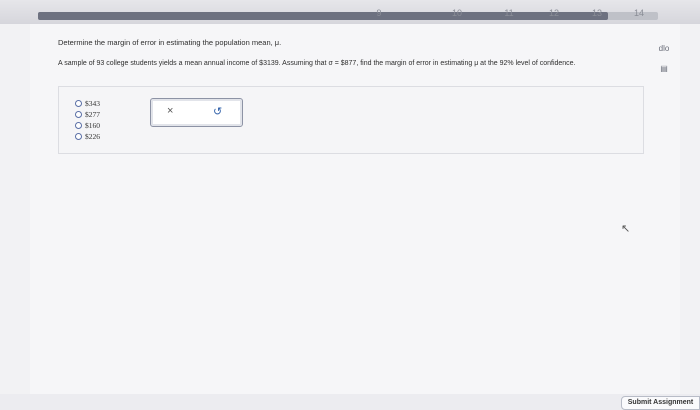 The image size is (700, 410). What do you see at coordinates (351, 120) in the screenshot?
I see `answer-panel` at bounding box center [351, 120].